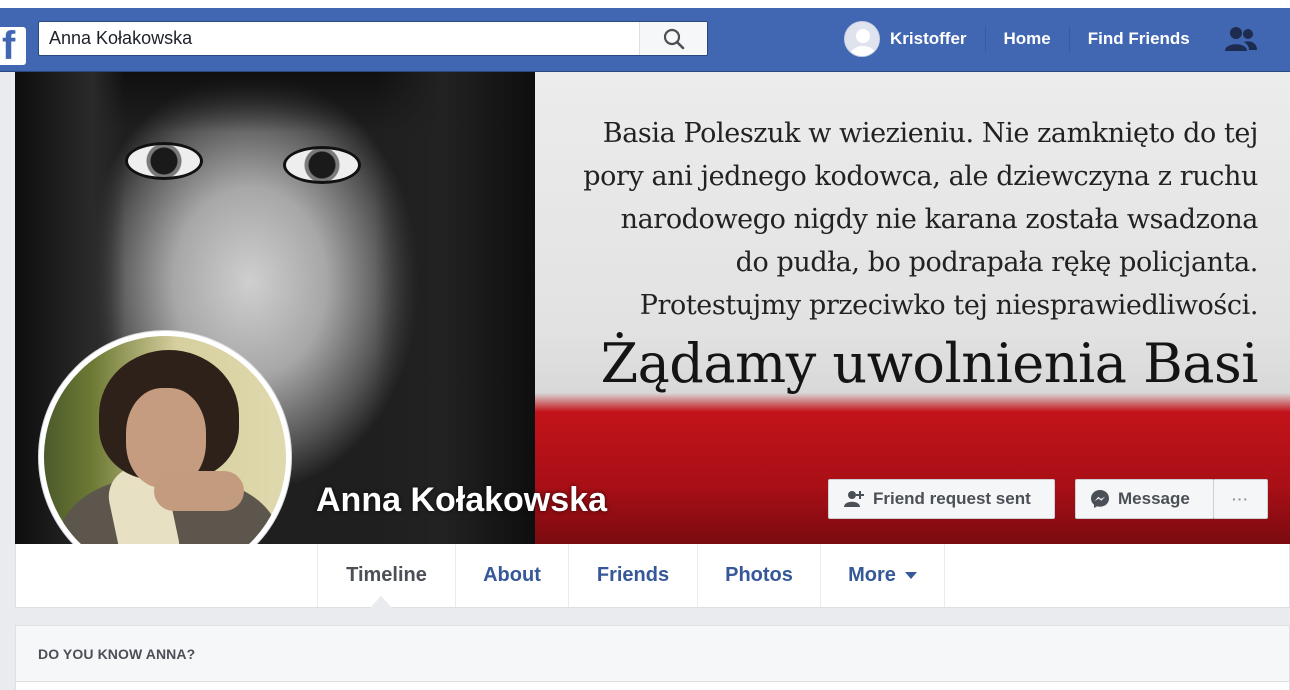 The width and height of the screenshot is (1290, 690). I want to click on nav-right: Kristoffer Home Find Friends, so click(1051, 39).